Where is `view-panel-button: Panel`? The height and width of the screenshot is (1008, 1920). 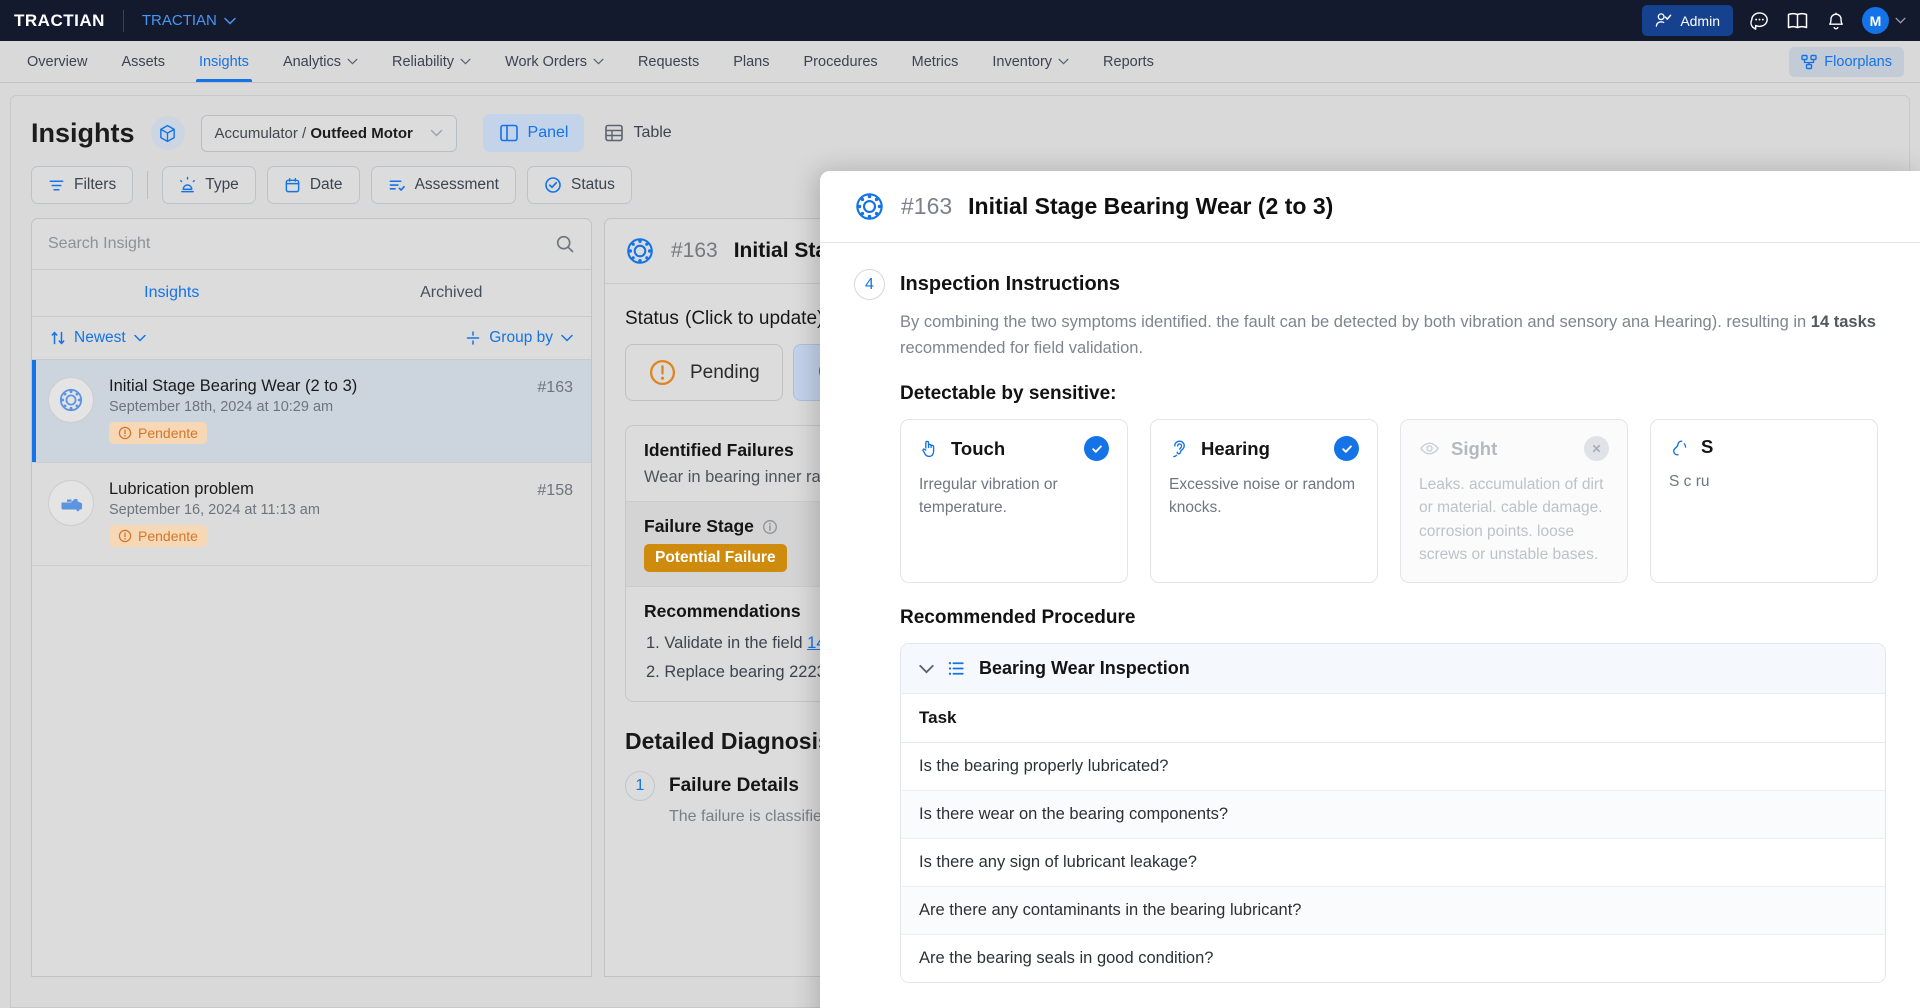 view-panel-button: Panel is located at coordinates (533, 133).